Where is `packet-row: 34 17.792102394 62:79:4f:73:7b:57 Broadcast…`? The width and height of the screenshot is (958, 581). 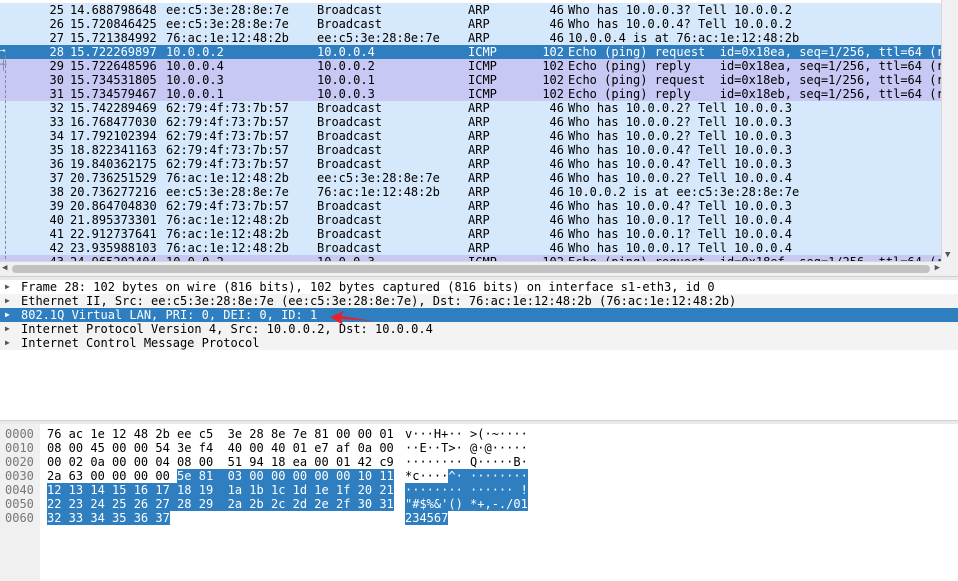 packet-row: 34 17.792102394 62:79:4f:73:7b:57 Broadcast… is located at coordinates (471, 136).